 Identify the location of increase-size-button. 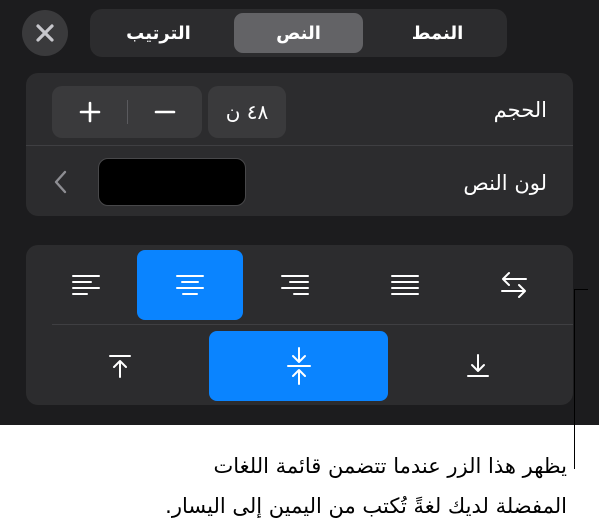
(89, 112).